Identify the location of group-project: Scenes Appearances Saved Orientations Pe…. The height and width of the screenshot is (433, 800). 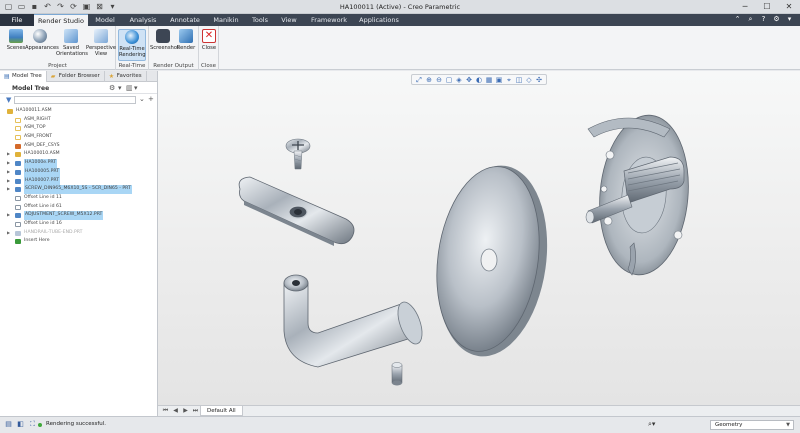
(58, 48).